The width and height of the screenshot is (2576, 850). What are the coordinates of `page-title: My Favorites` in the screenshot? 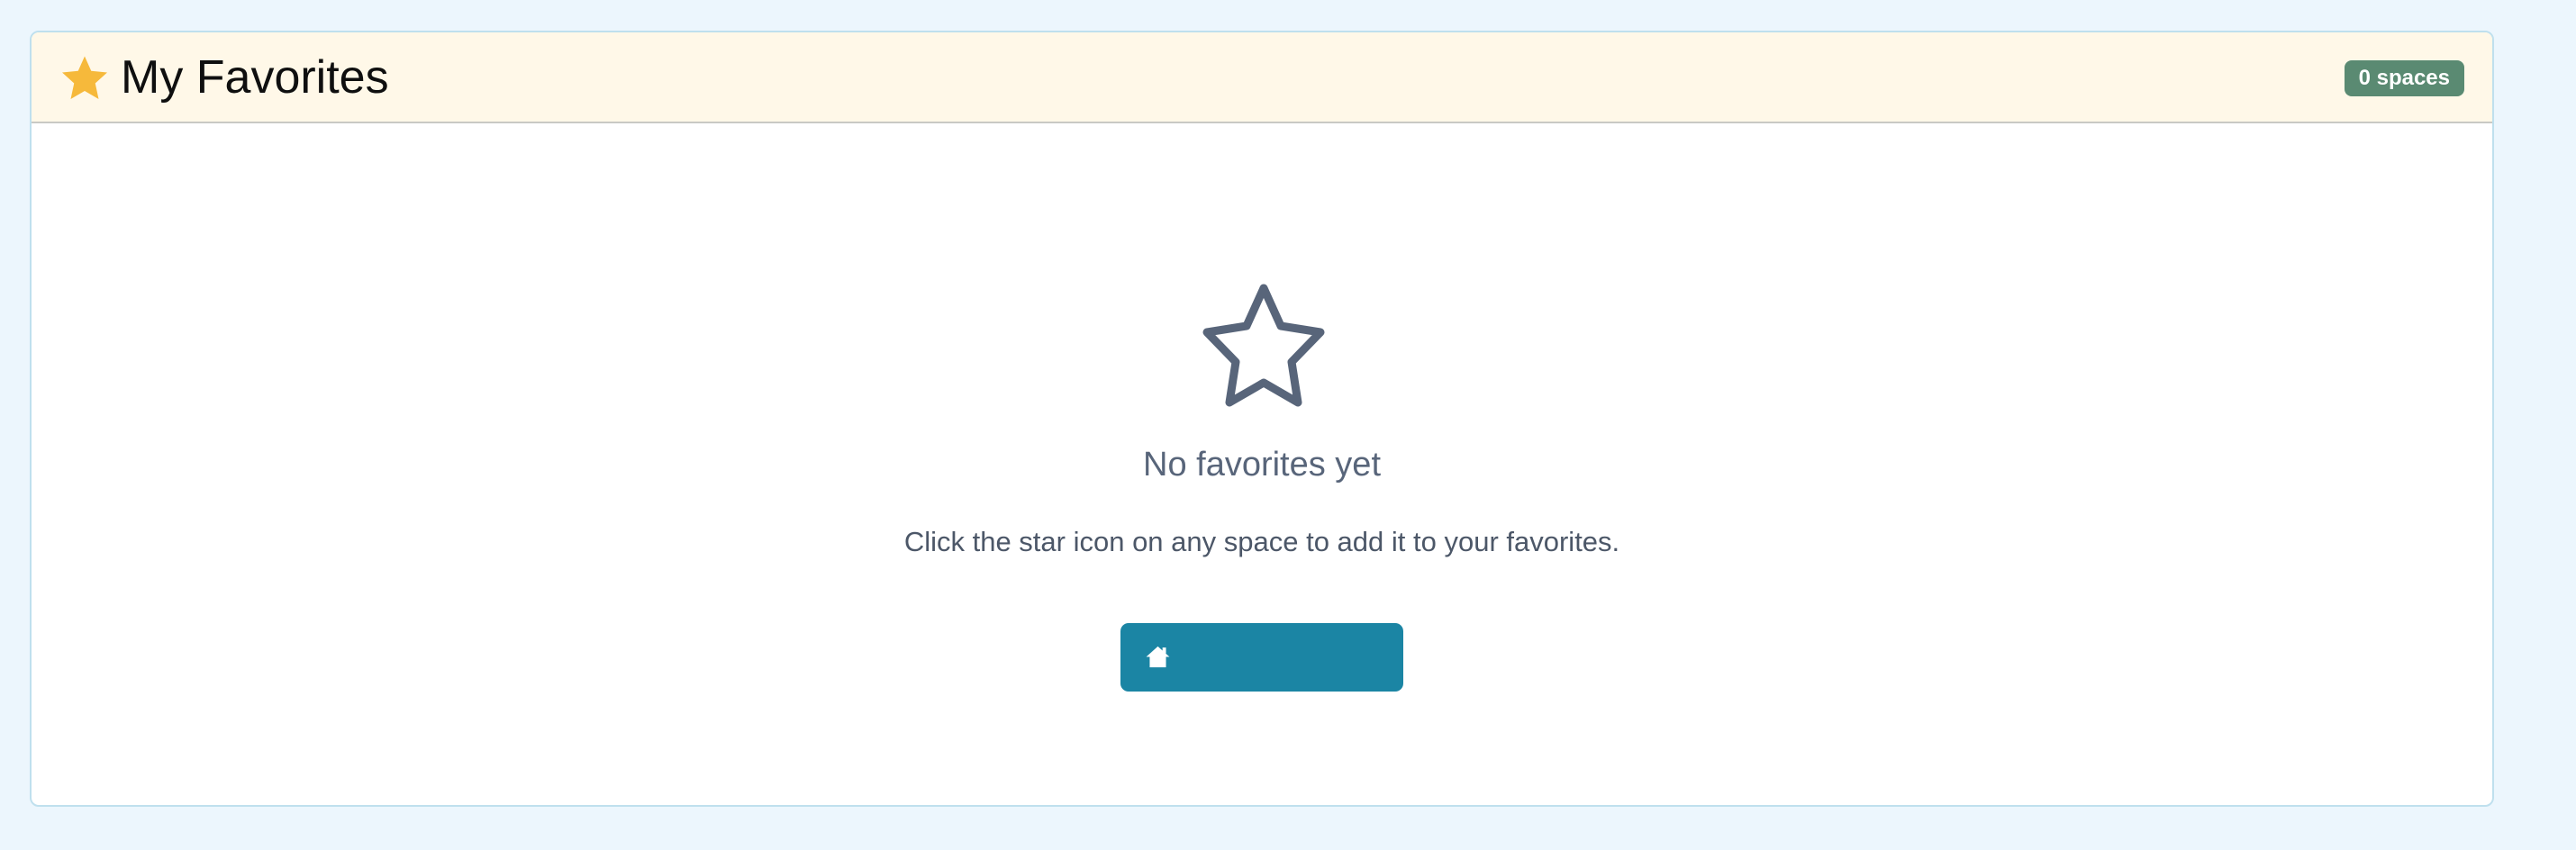 It's located at (255, 78).